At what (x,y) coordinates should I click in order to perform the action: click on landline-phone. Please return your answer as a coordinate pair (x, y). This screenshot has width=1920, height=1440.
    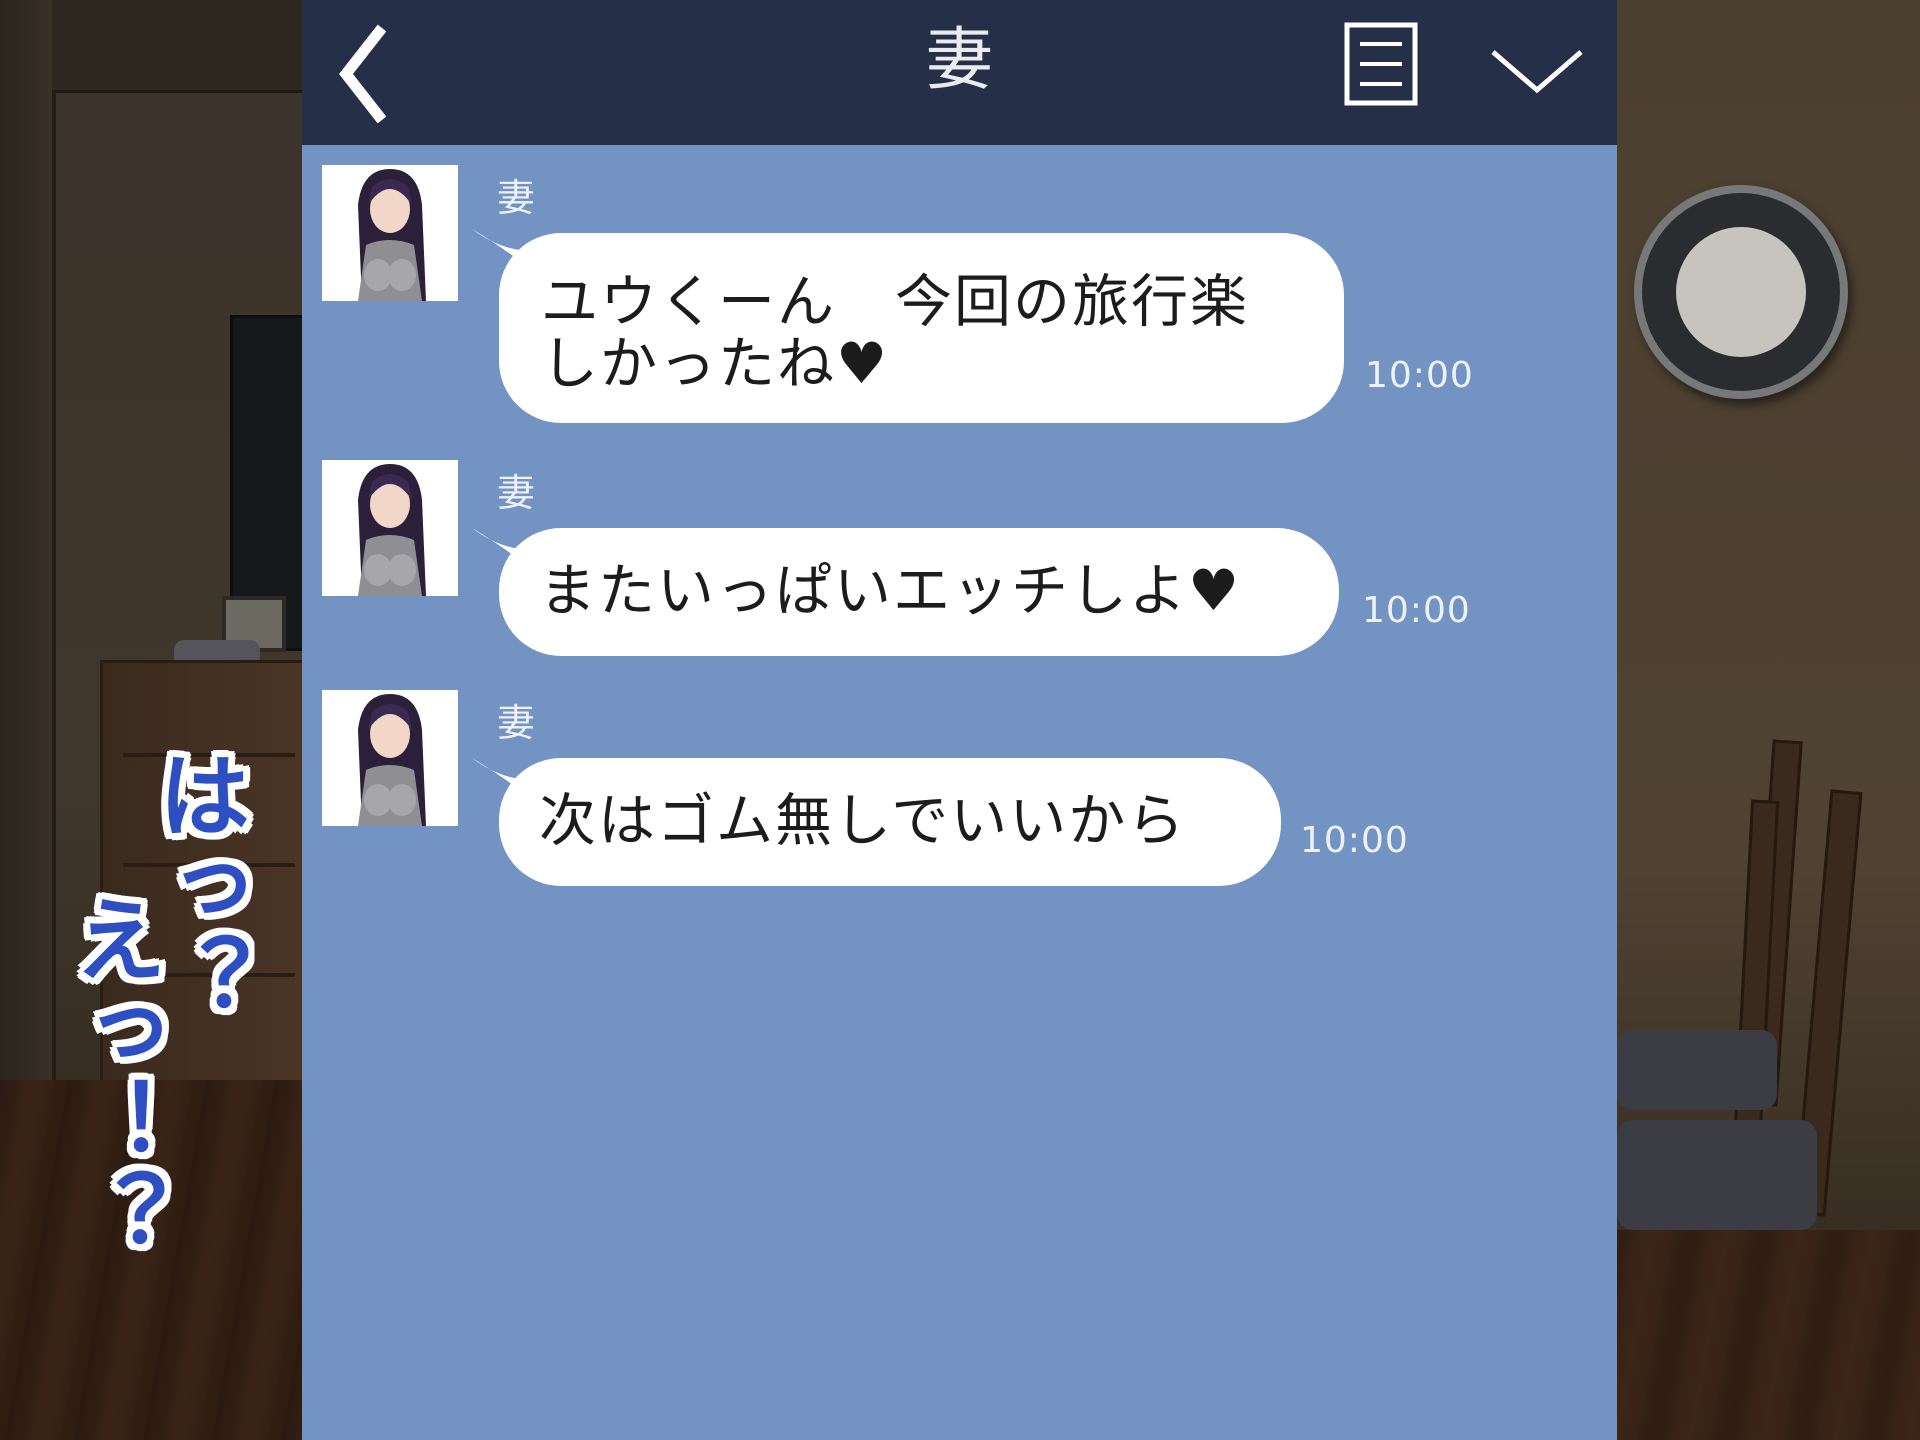
    Looking at the image, I should click on (217, 651).